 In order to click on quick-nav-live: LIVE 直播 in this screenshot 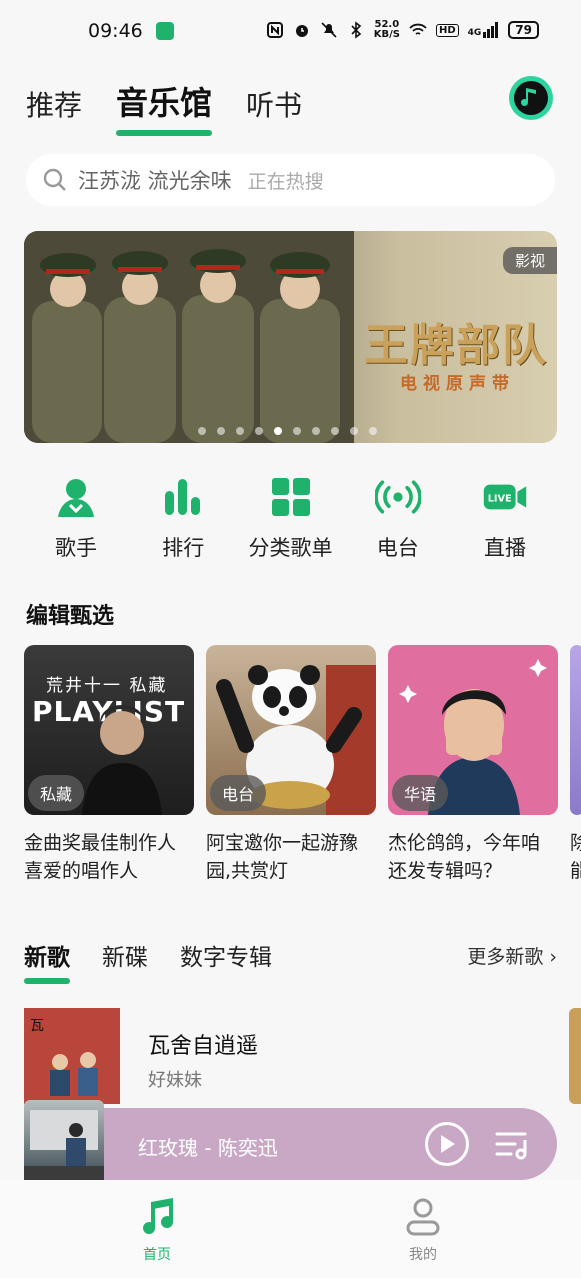, I will do `click(505, 518)`.